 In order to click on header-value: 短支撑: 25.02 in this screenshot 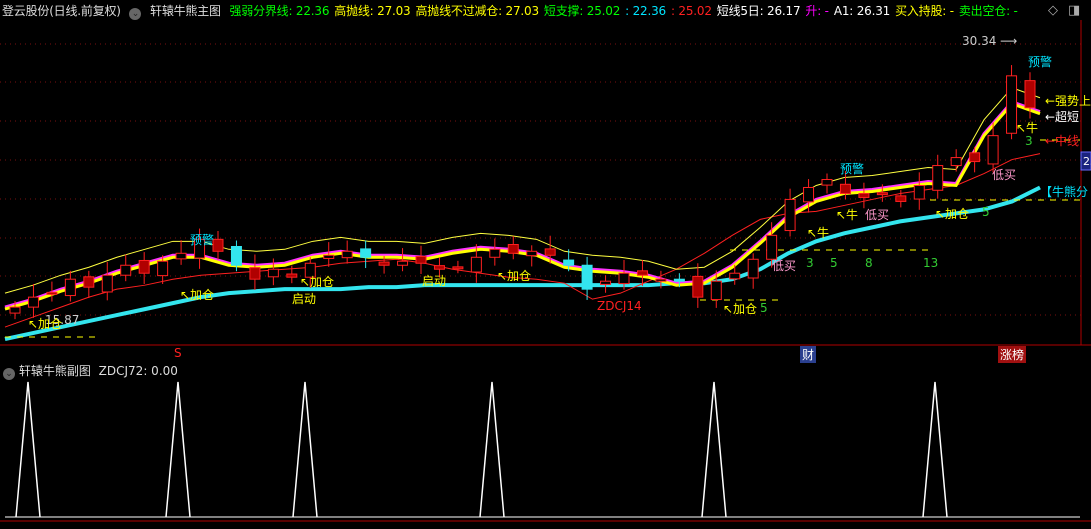, I will do `click(582, 11)`.